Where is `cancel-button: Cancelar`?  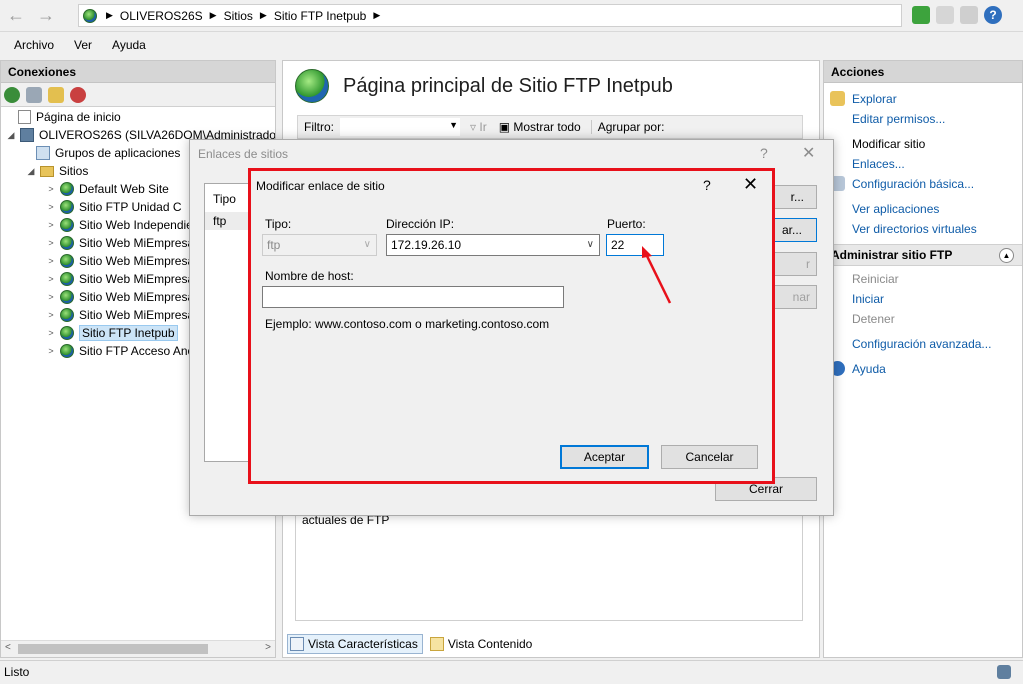 cancel-button: Cancelar is located at coordinates (709, 457).